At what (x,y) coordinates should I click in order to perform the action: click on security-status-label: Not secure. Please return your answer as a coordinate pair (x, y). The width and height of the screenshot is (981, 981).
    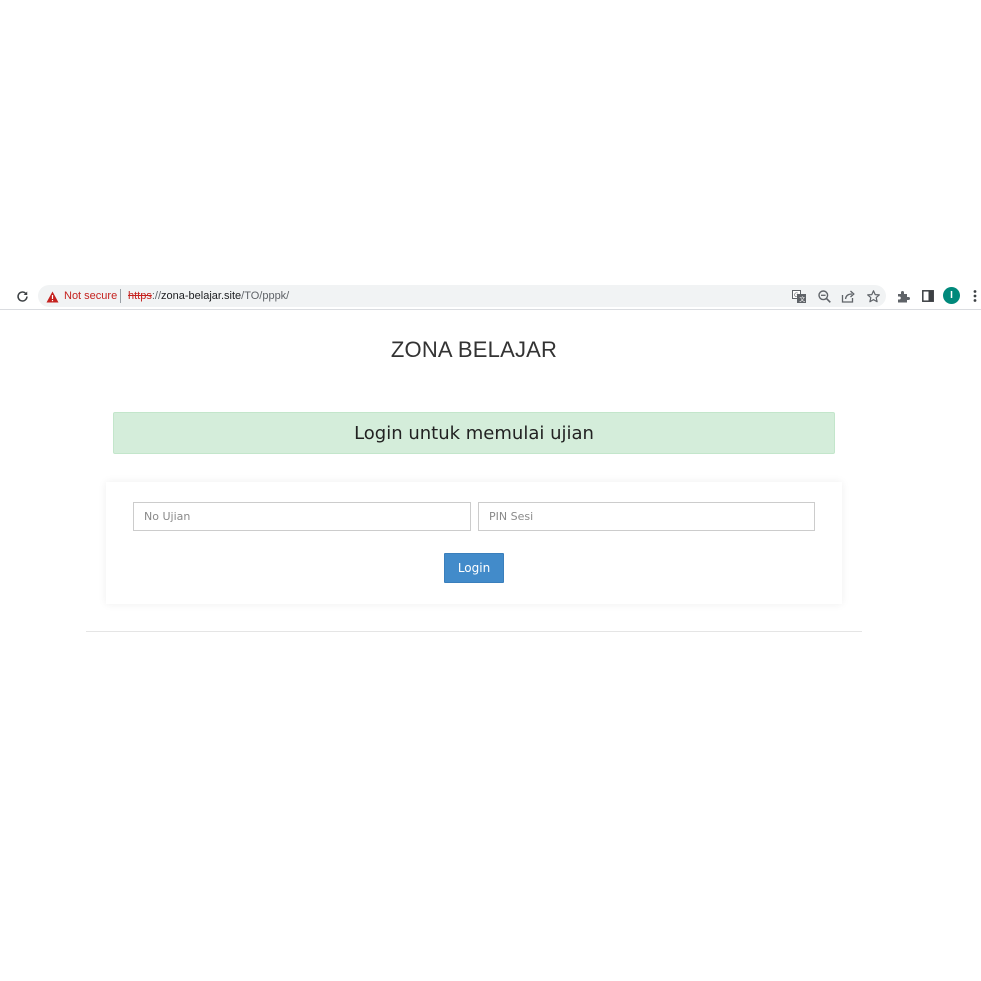
    Looking at the image, I should click on (90, 296).